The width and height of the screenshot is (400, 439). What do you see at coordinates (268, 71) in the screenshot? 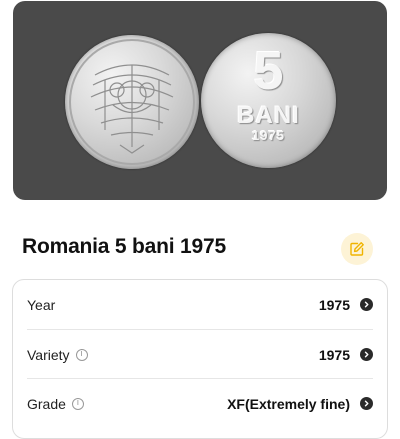
I see `coin-value: 5` at bounding box center [268, 71].